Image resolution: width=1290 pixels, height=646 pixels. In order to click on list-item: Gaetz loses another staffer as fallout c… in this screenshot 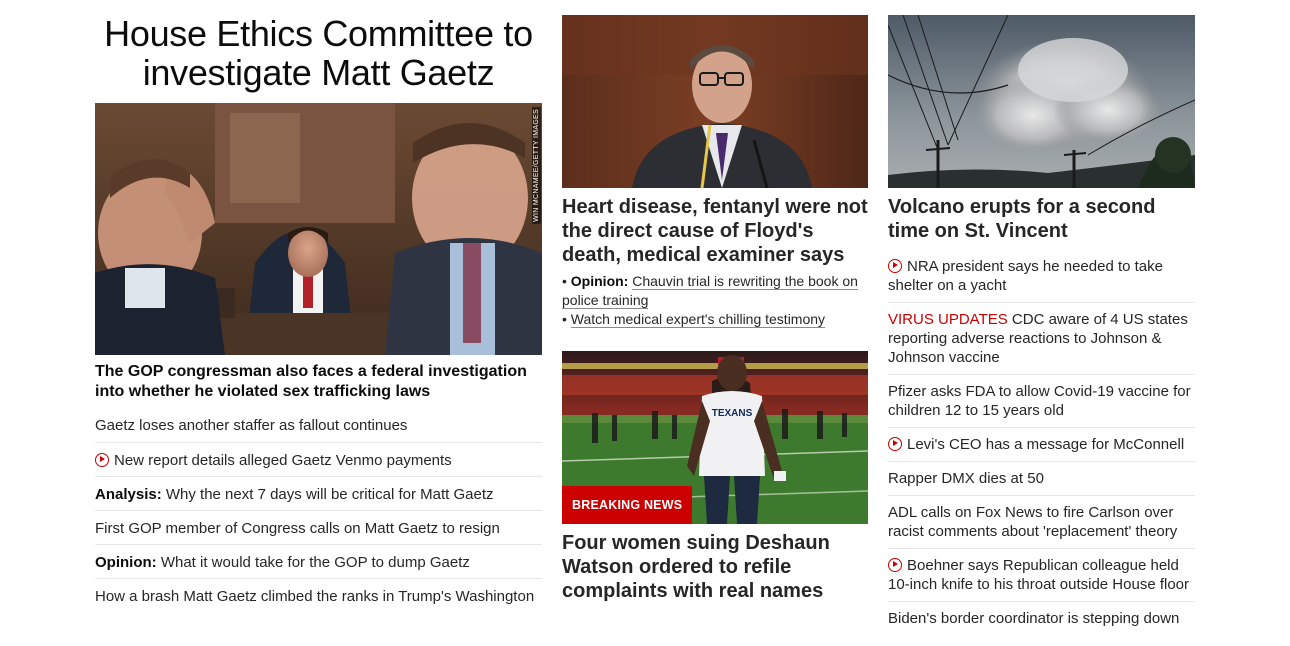, I will do `click(318, 425)`.